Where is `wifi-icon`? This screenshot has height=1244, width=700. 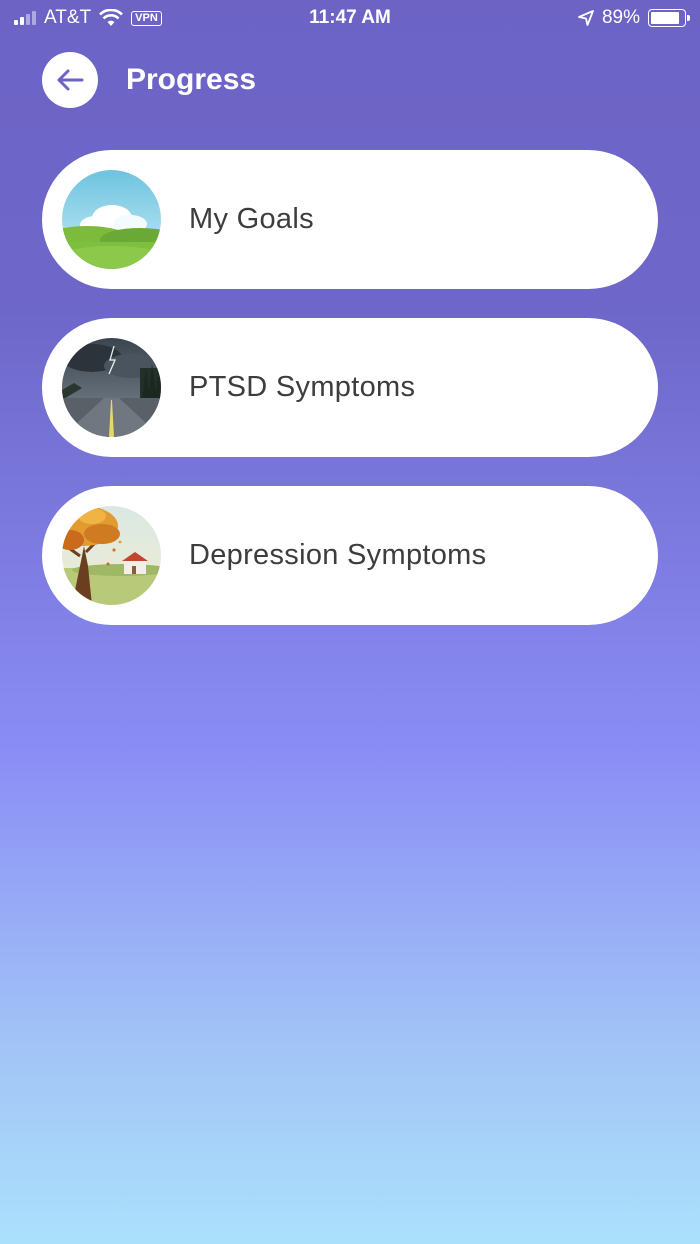 wifi-icon is located at coordinates (111, 17).